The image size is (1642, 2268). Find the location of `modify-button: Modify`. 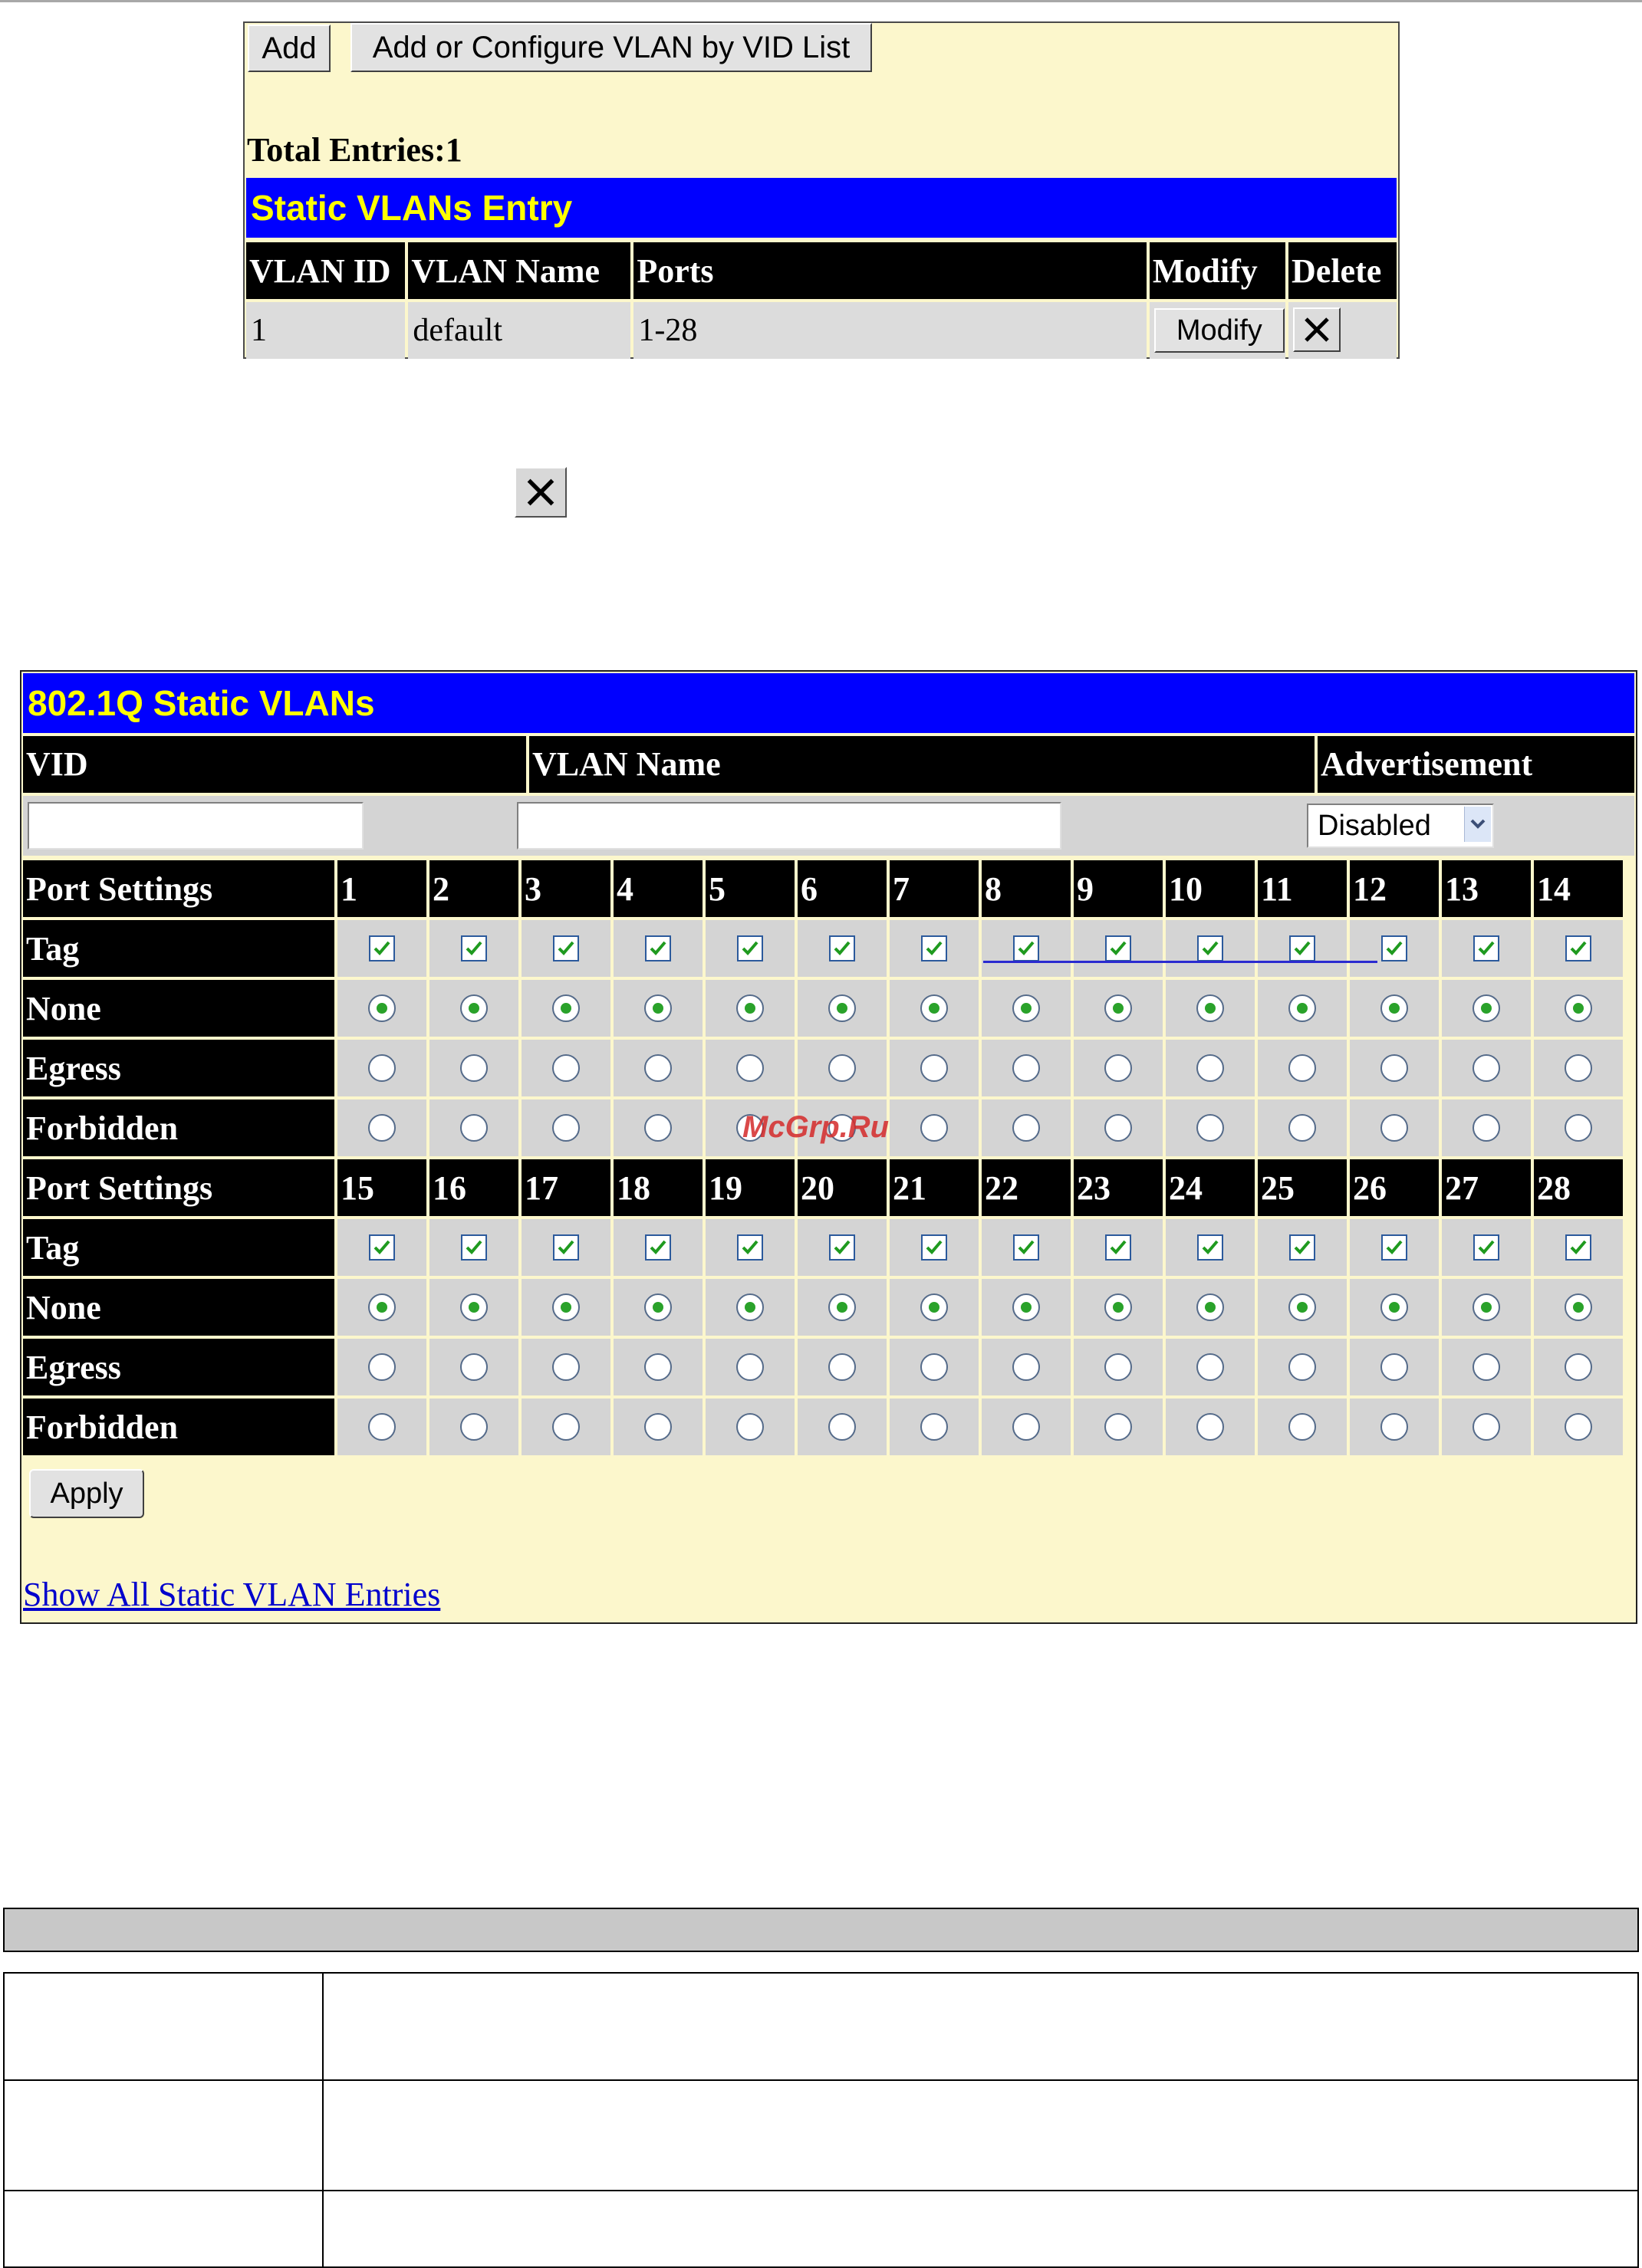

modify-button: Modify is located at coordinates (1219, 330).